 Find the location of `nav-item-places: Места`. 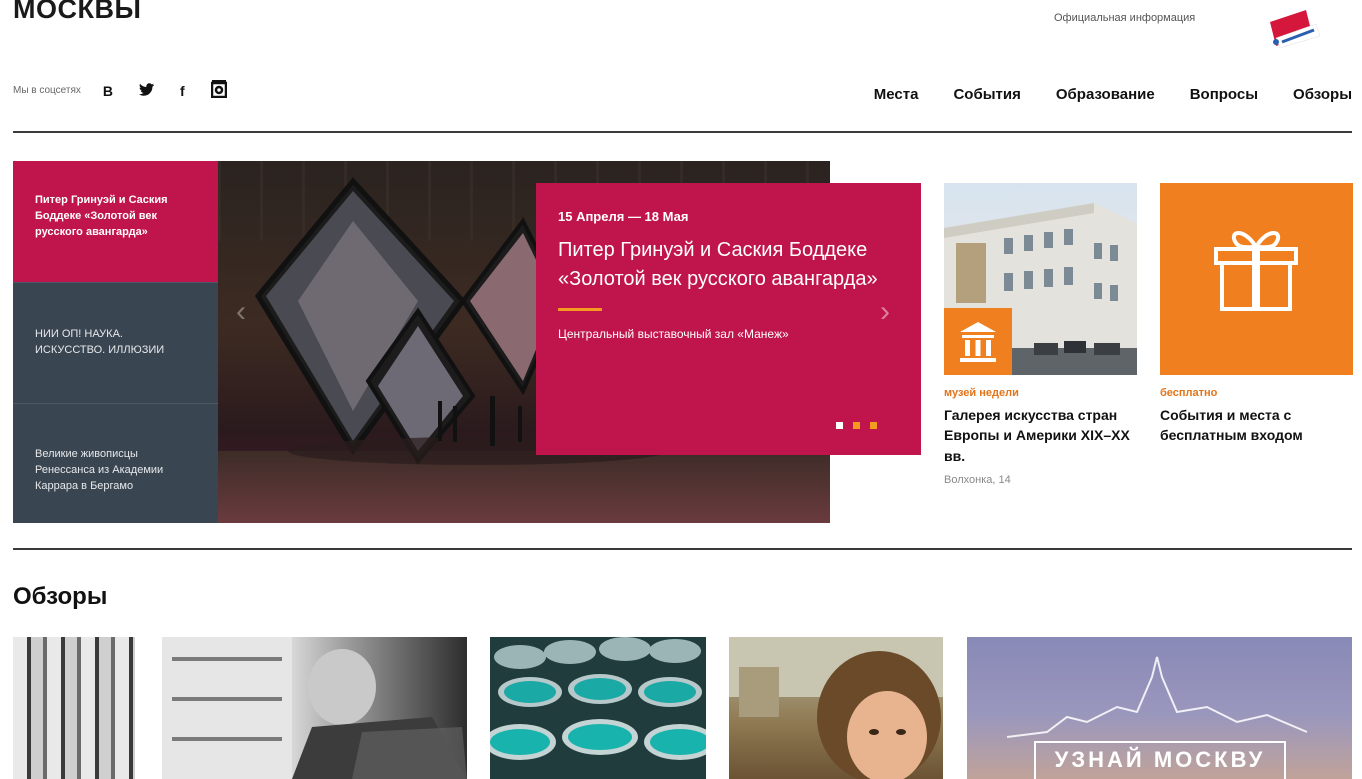

nav-item-places: Места is located at coordinates (896, 94).